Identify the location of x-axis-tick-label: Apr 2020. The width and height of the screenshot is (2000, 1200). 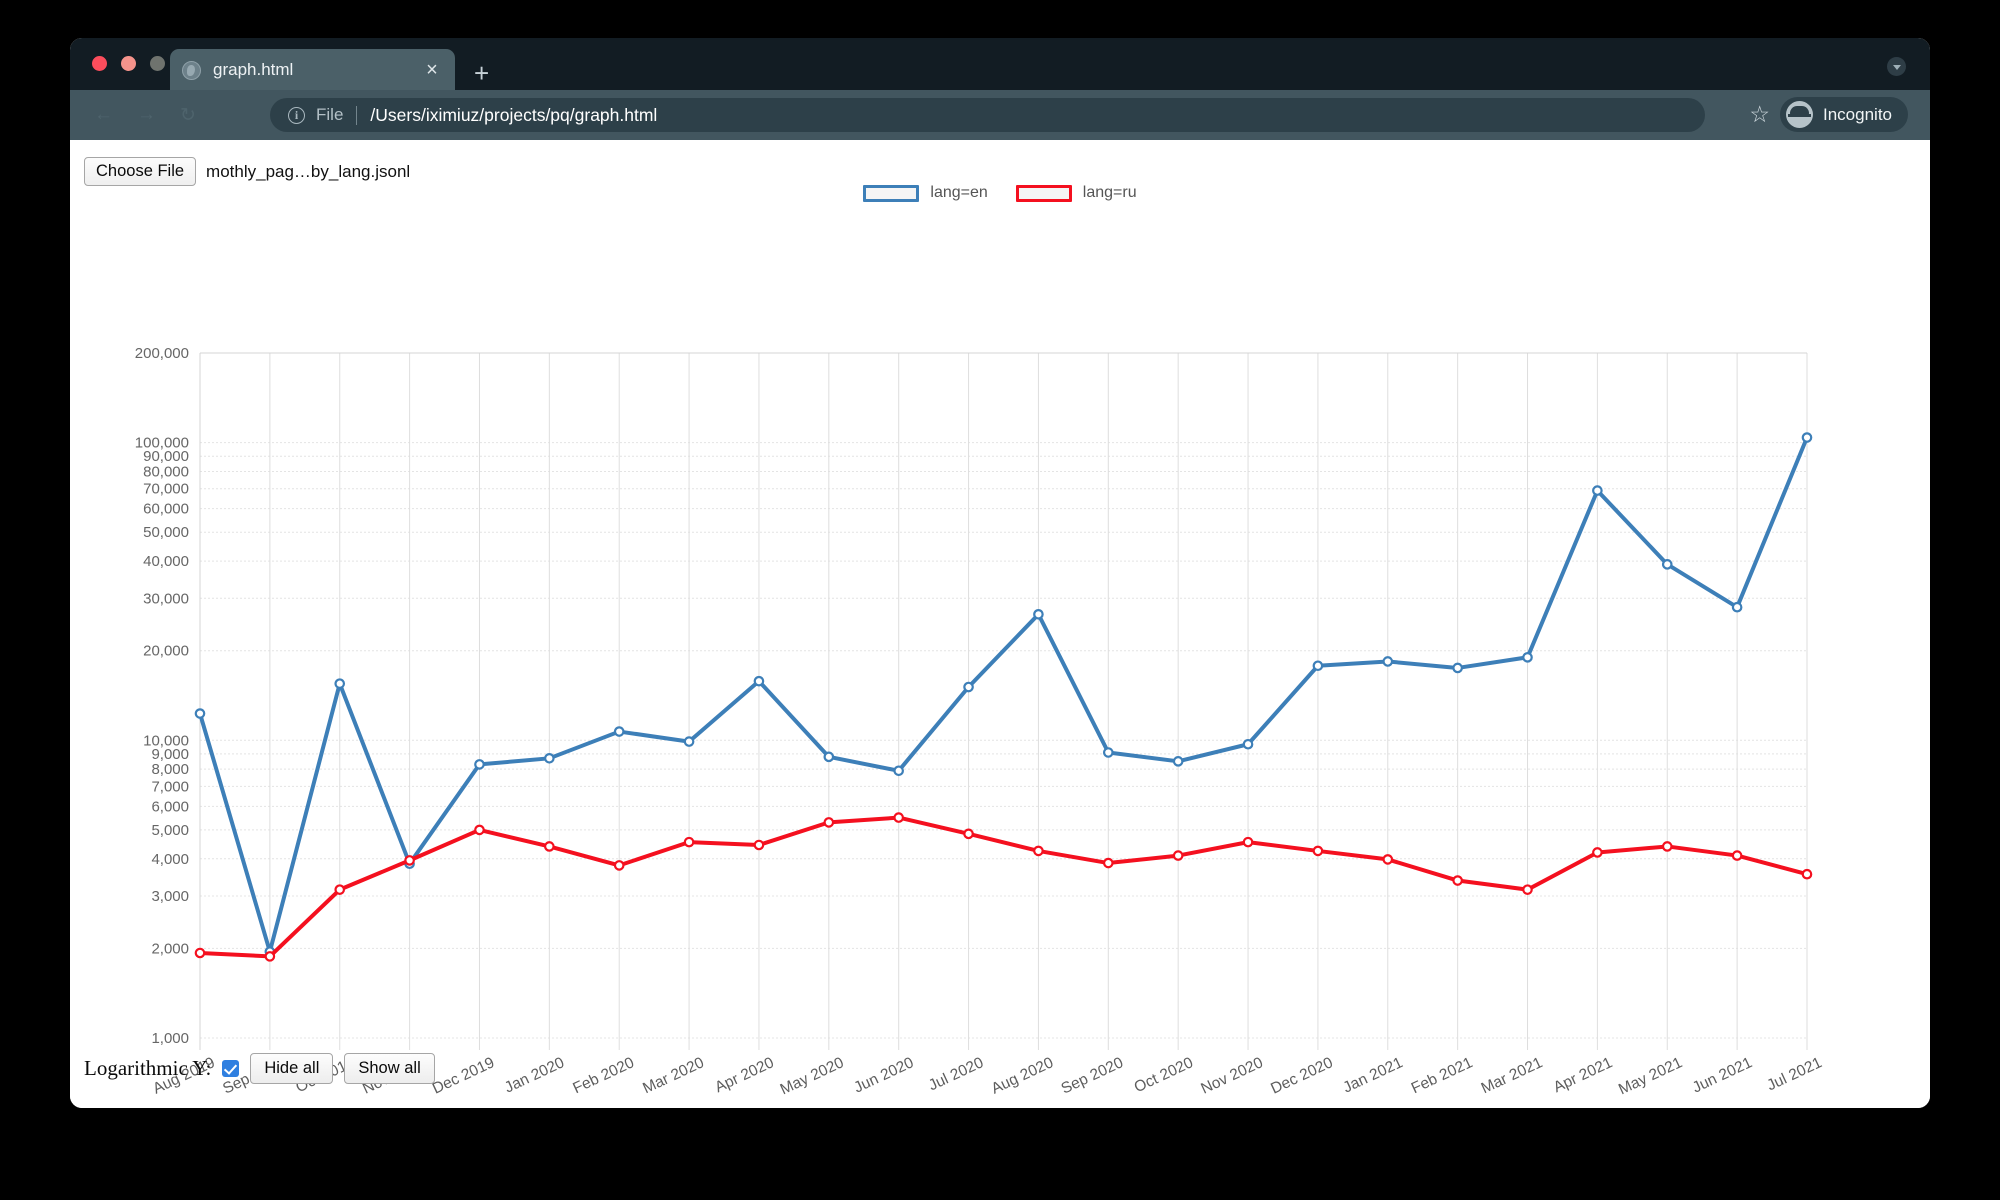
(744, 1075).